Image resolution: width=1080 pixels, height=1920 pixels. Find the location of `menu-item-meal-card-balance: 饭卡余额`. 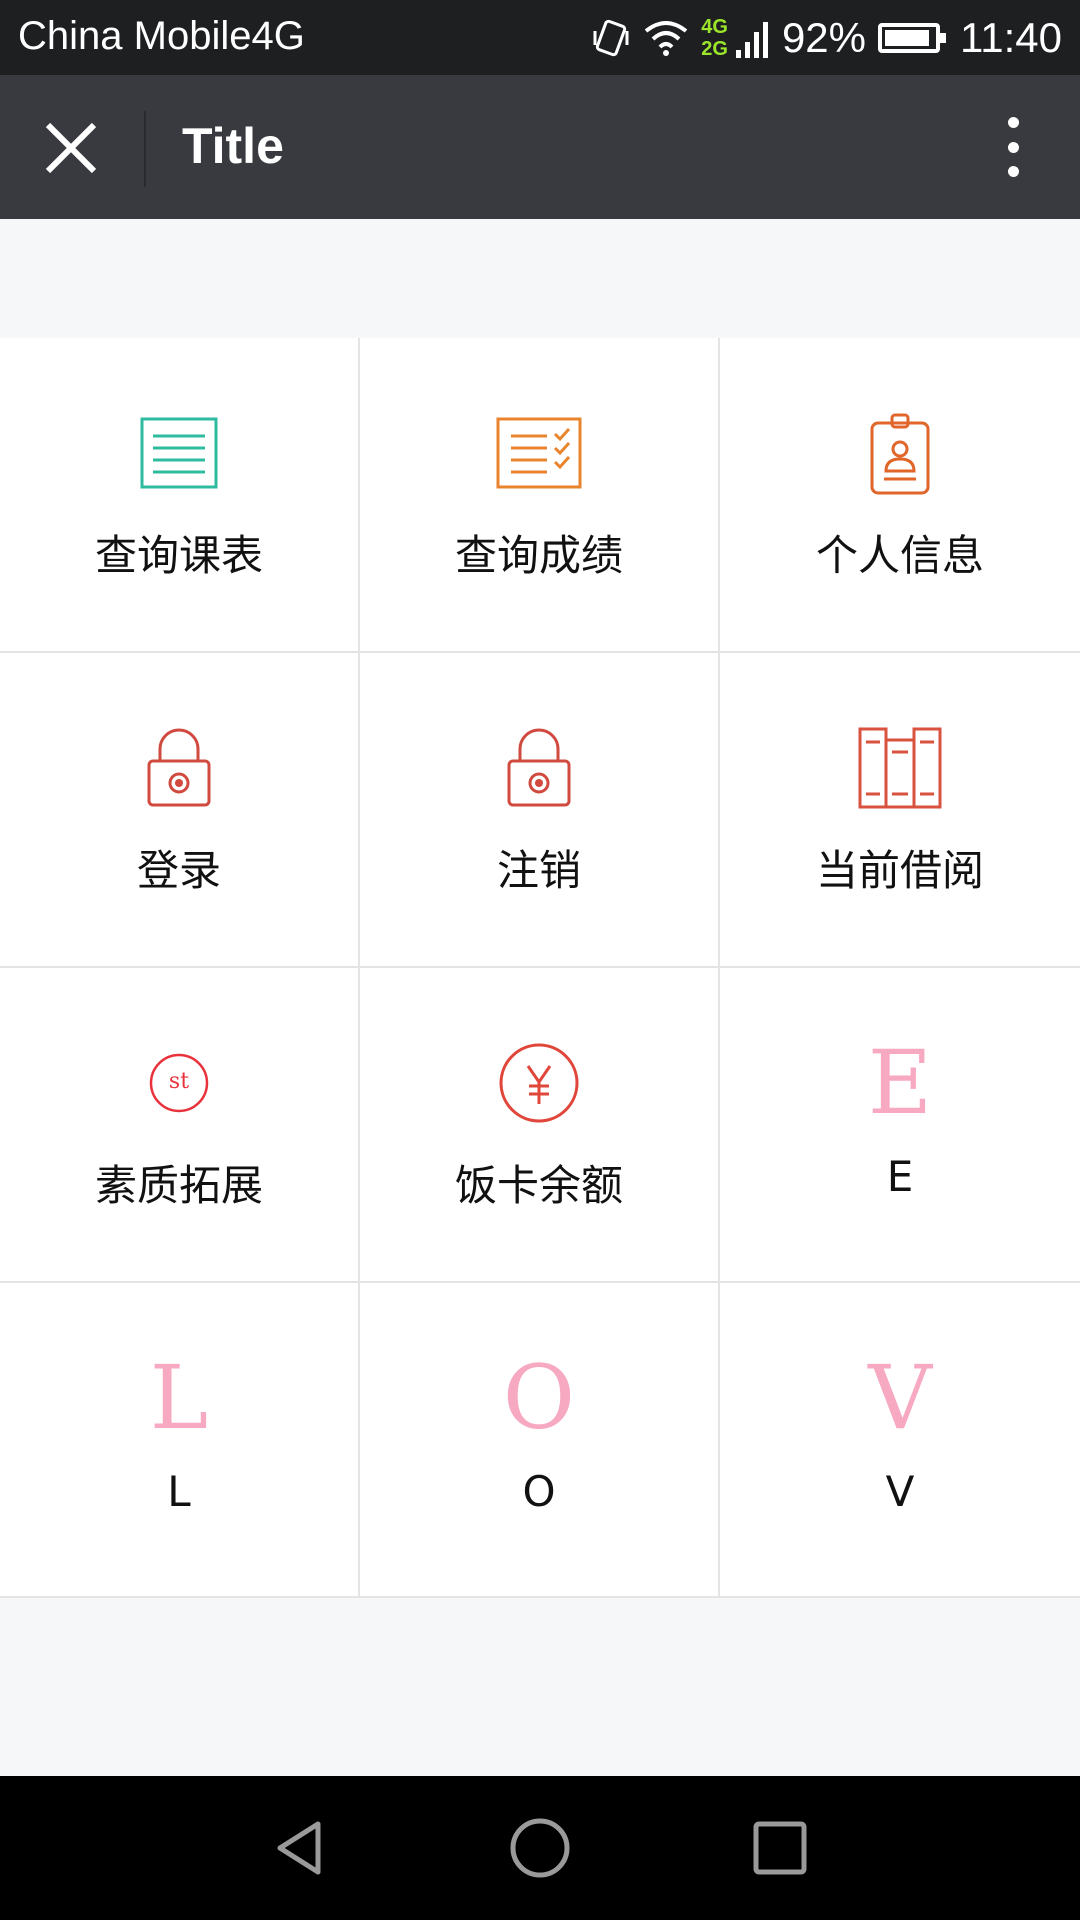

menu-item-meal-card-balance: 饭卡余额 is located at coordinates (540, 1125).